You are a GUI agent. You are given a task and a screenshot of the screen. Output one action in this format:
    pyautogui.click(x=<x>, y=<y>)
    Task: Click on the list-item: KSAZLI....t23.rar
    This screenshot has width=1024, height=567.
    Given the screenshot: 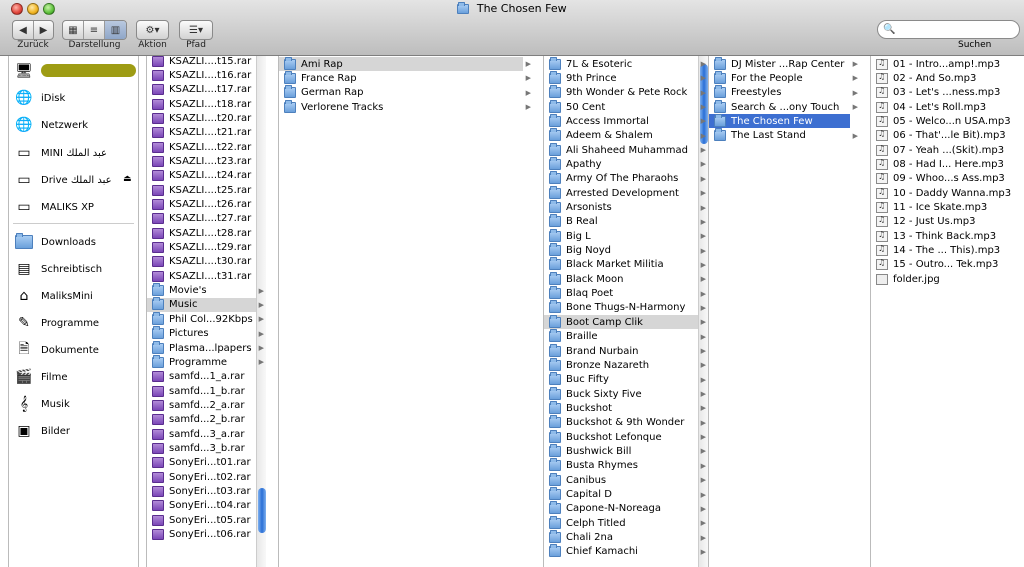 What is the action you would take?
    pyautogui.click(x=201, y=161)
    